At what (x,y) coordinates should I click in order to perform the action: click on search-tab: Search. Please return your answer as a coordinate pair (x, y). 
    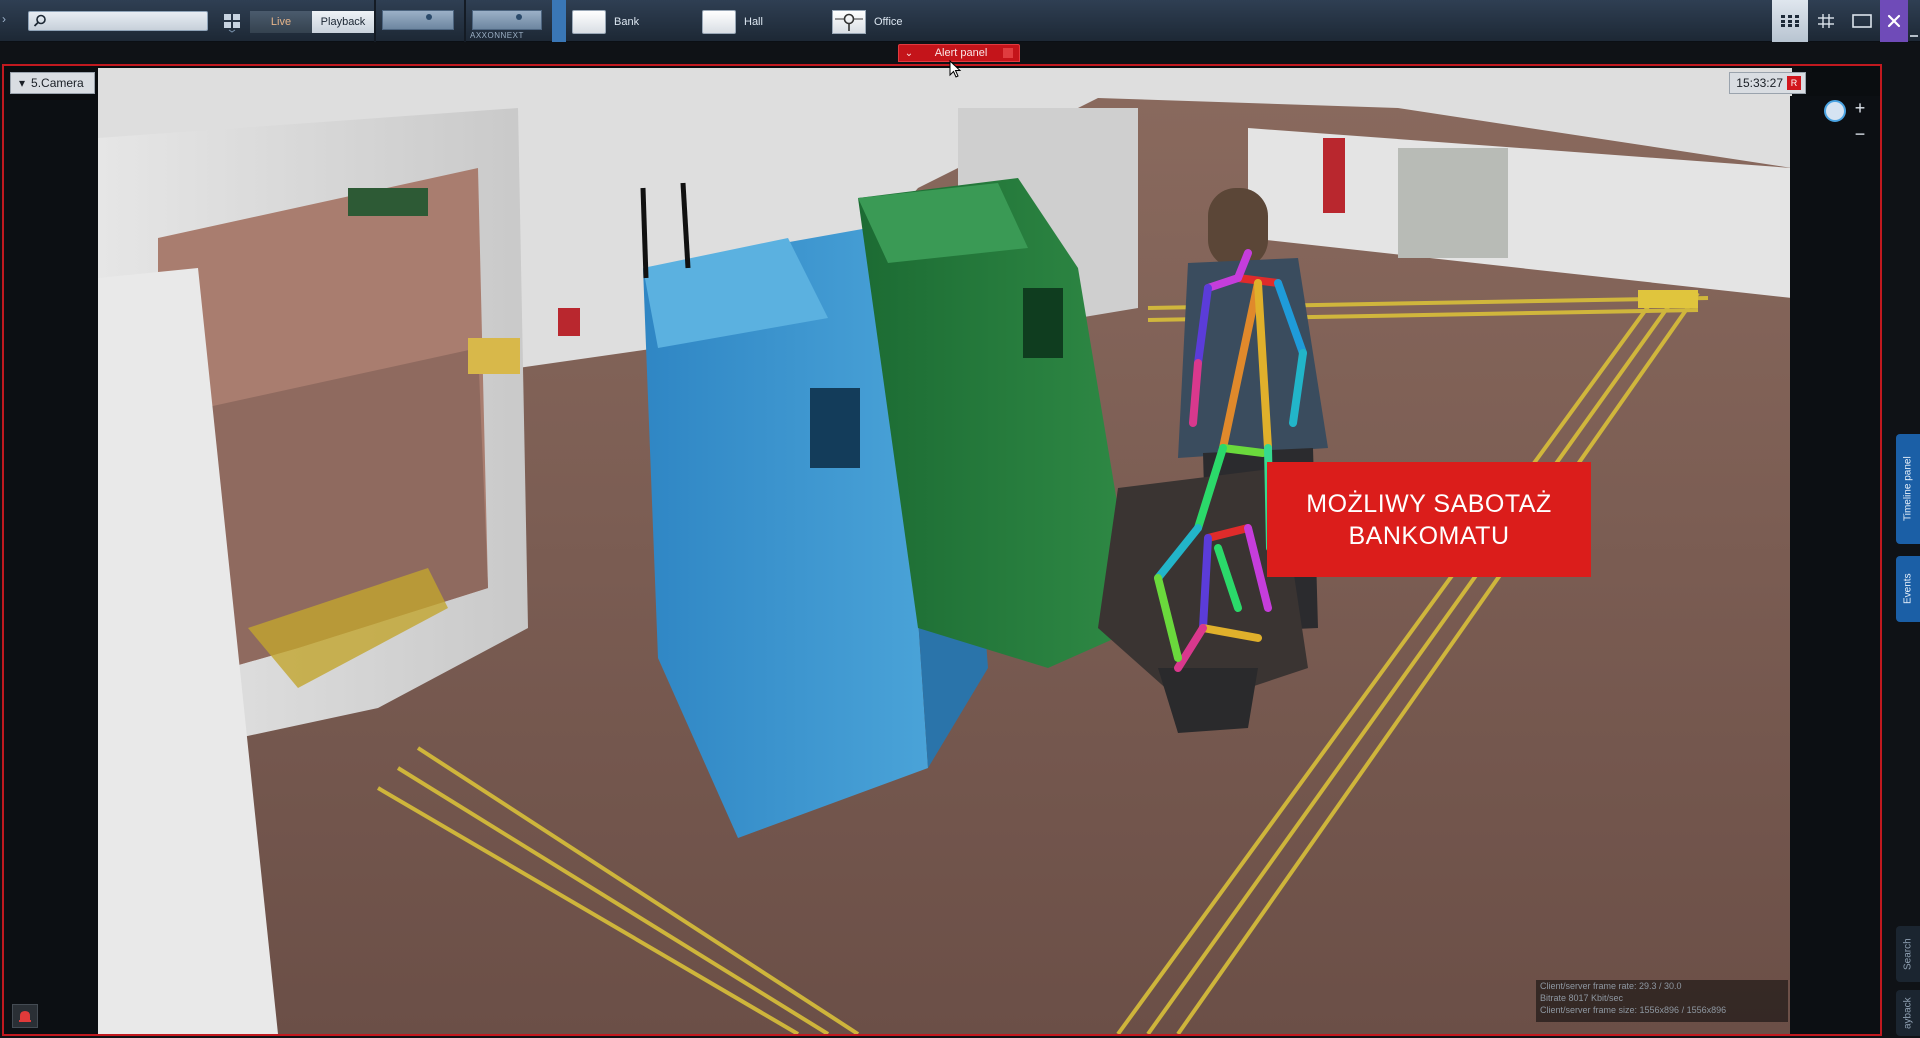
    Looking at the image, I should click on (1908, 954).